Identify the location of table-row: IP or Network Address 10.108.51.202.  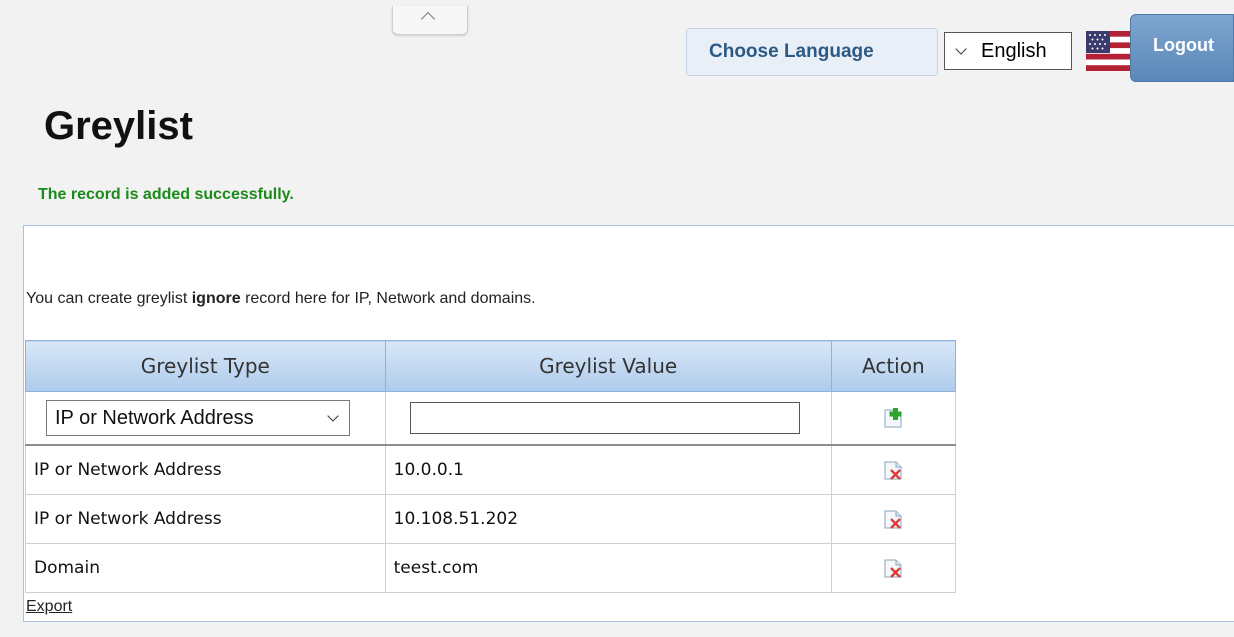
(491, 519).